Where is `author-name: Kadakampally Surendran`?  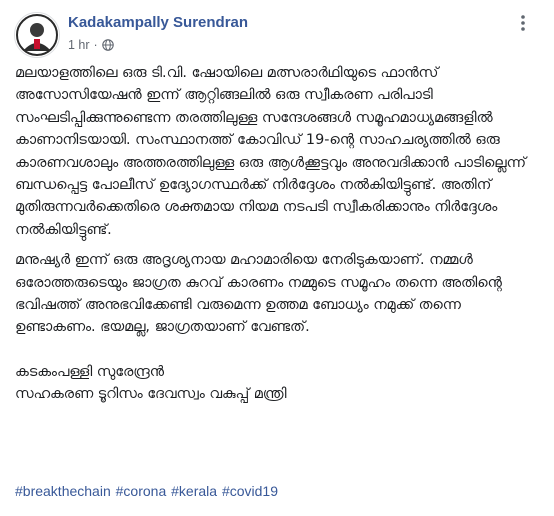
author-name: Kadakampally Surendran is located at coordinates (158, 22).